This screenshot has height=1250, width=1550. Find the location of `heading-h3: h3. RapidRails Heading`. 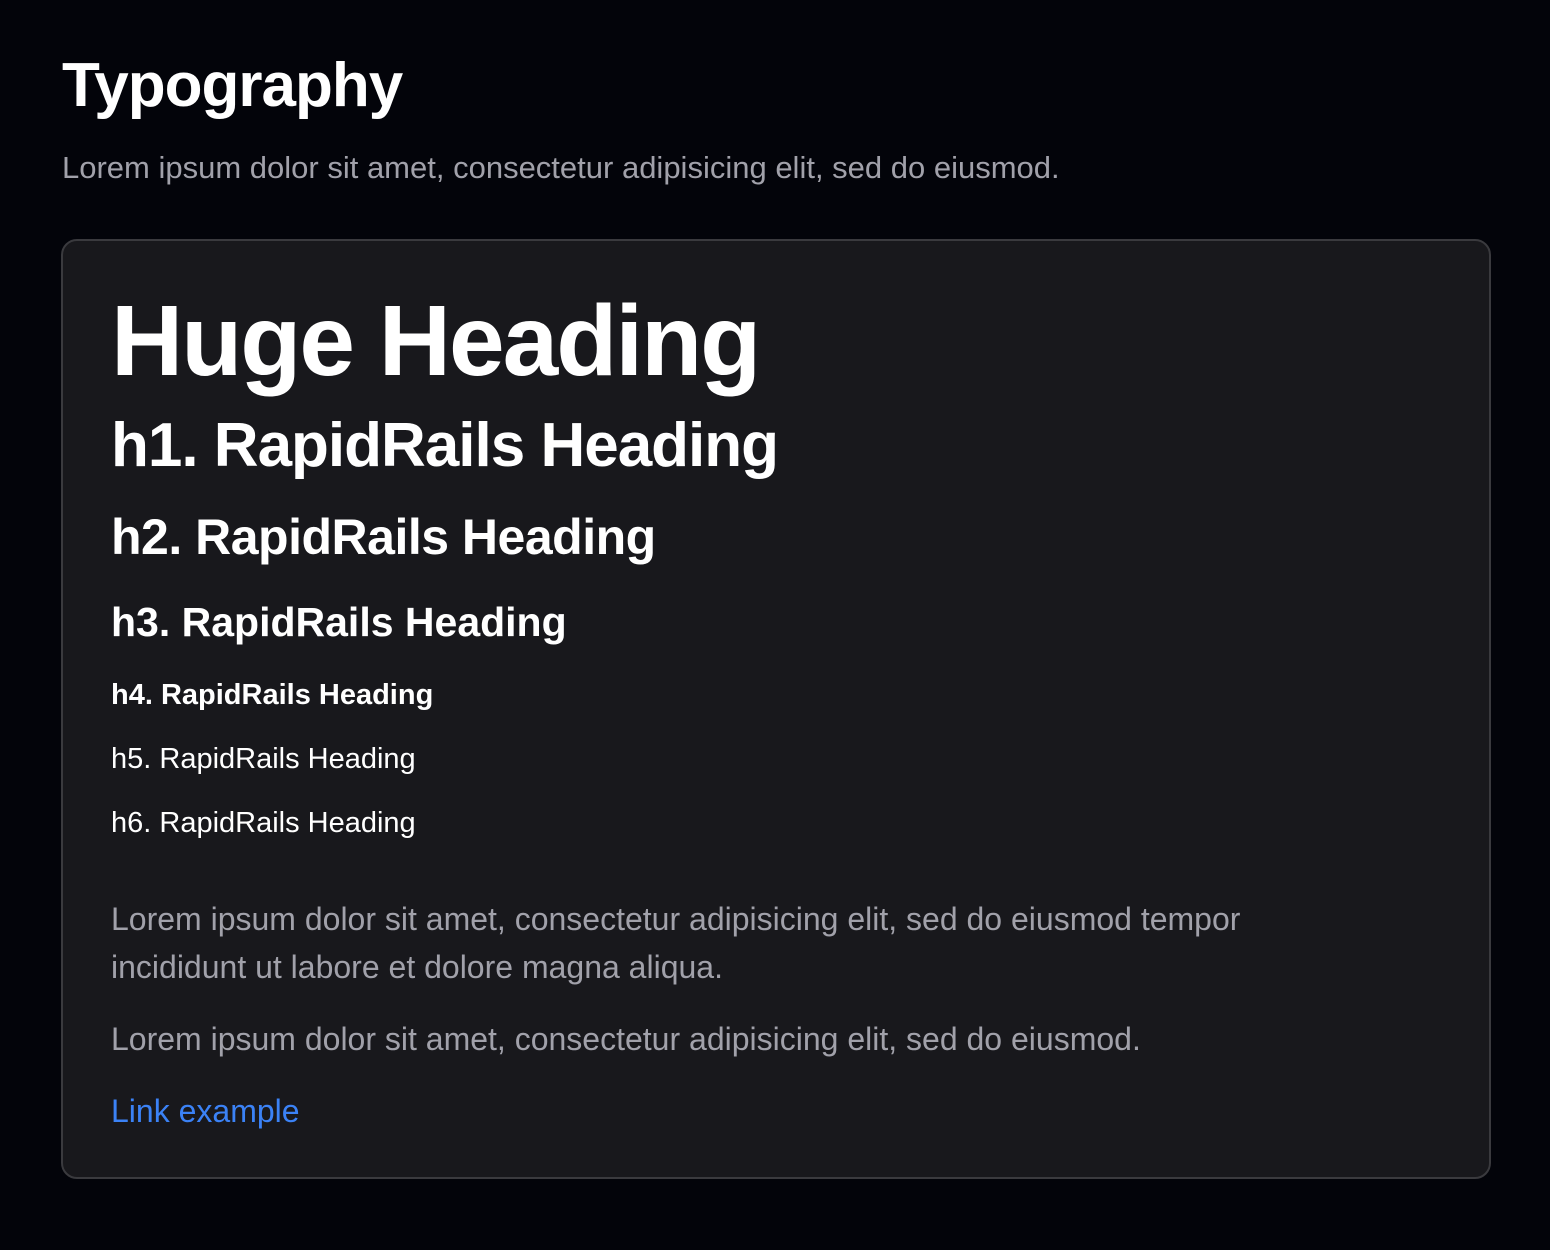

heading-h3: h3. RapidRails Heading is located at coordinates (339, 622).